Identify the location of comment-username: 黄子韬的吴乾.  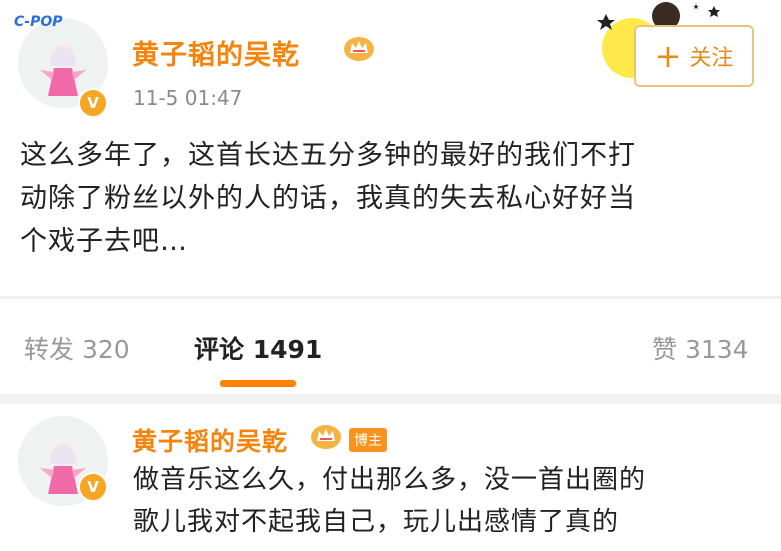
(210, 440).